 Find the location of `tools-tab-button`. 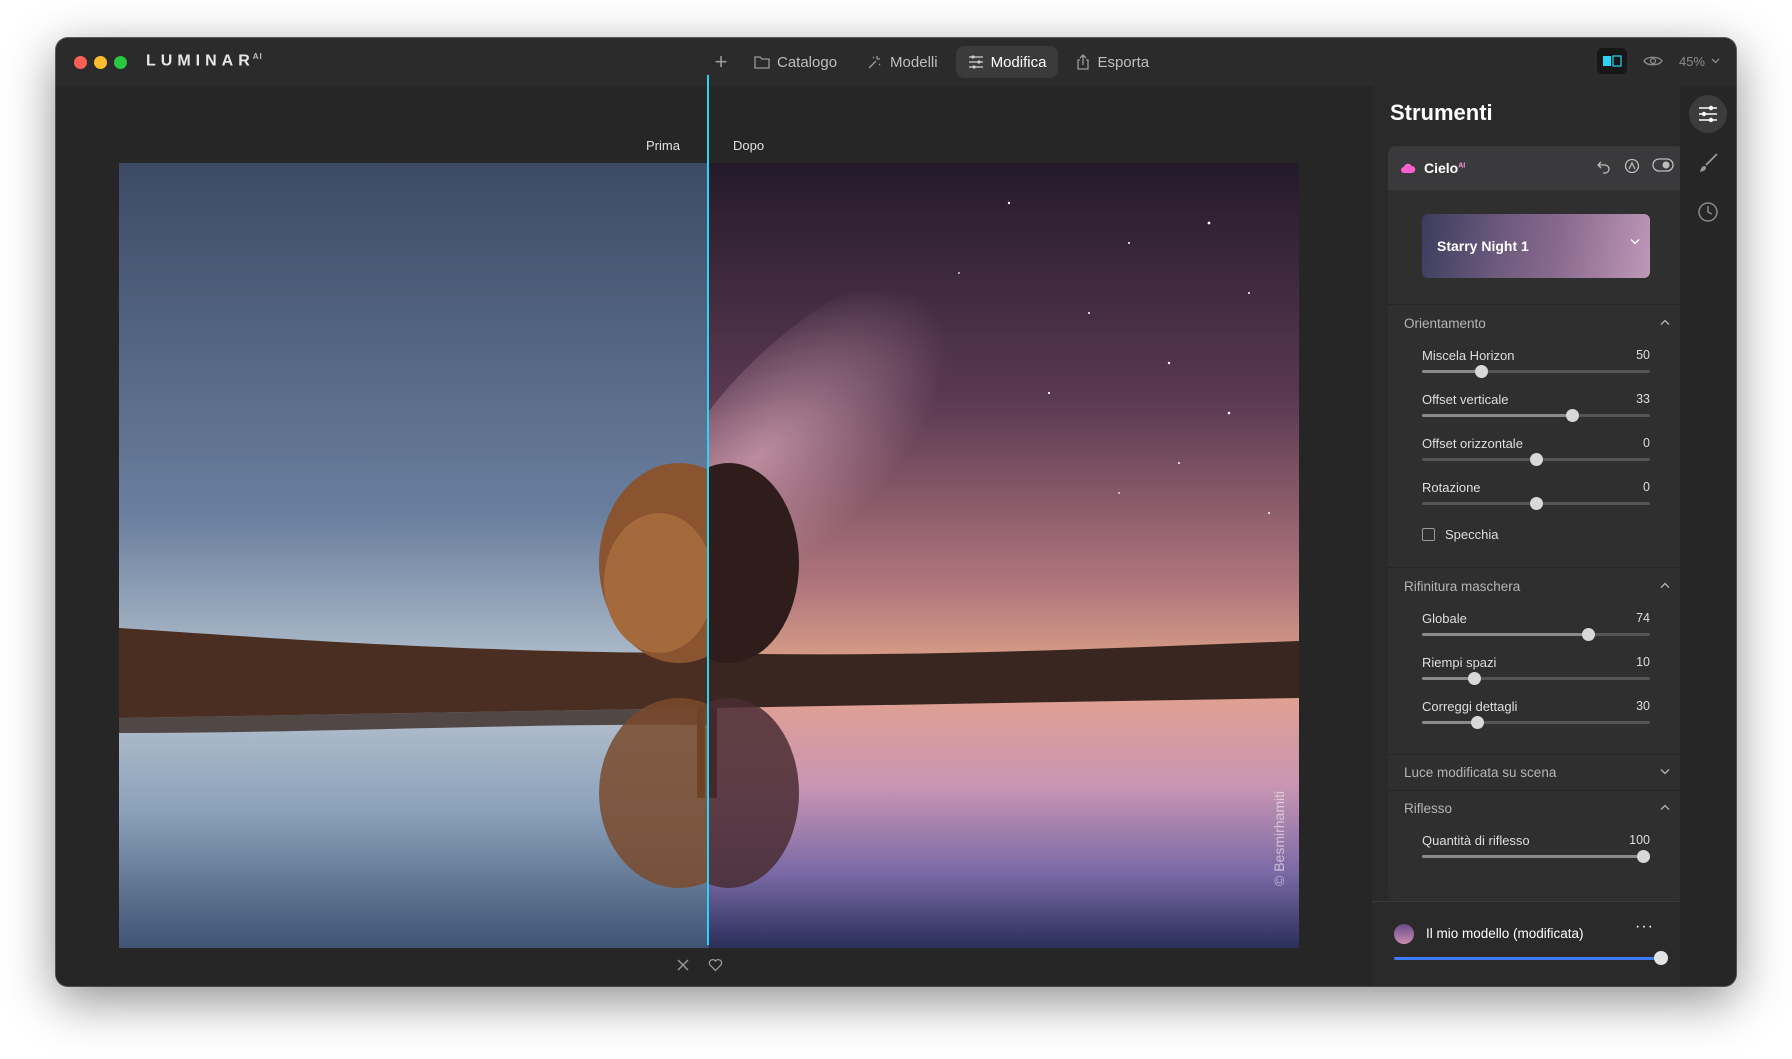

tools-tab-button is located at coordinates (1708, 114).